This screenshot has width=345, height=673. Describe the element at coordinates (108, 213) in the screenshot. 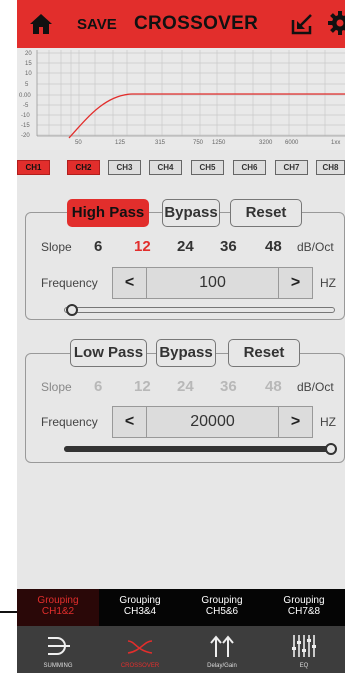

I see `high-pass-tab: High Pass` at that location.